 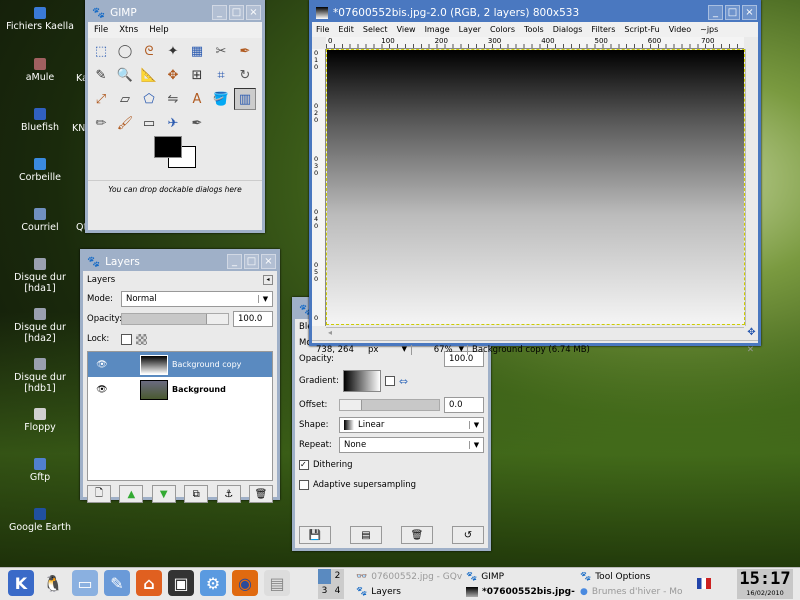 I want to click on pencil-tool-icon: ✏, so click(x=101, y=123).